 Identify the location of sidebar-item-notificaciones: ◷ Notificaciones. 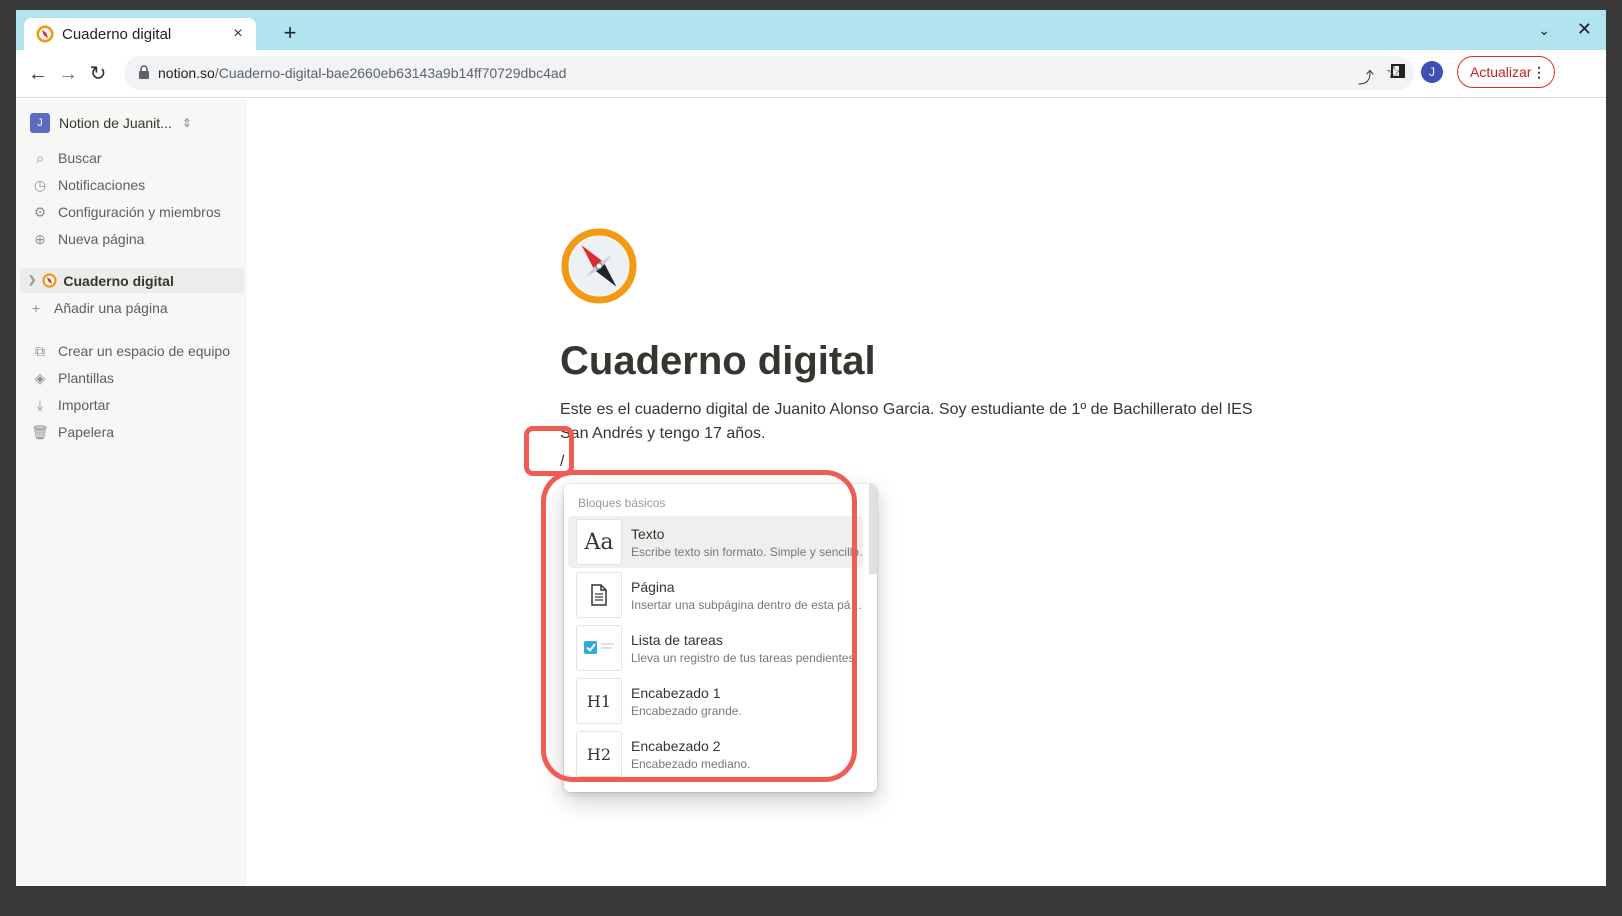
(87, 185).